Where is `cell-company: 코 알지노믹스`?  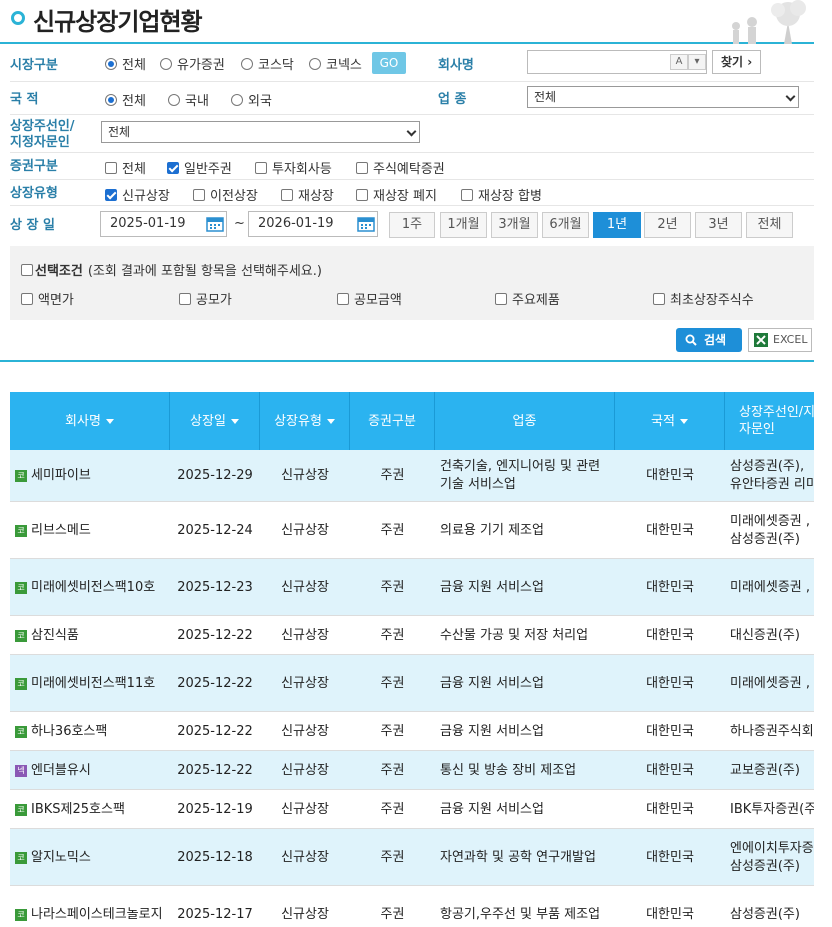 cell-company: 코 알지노믹스 is located at coordinates (90, 857).